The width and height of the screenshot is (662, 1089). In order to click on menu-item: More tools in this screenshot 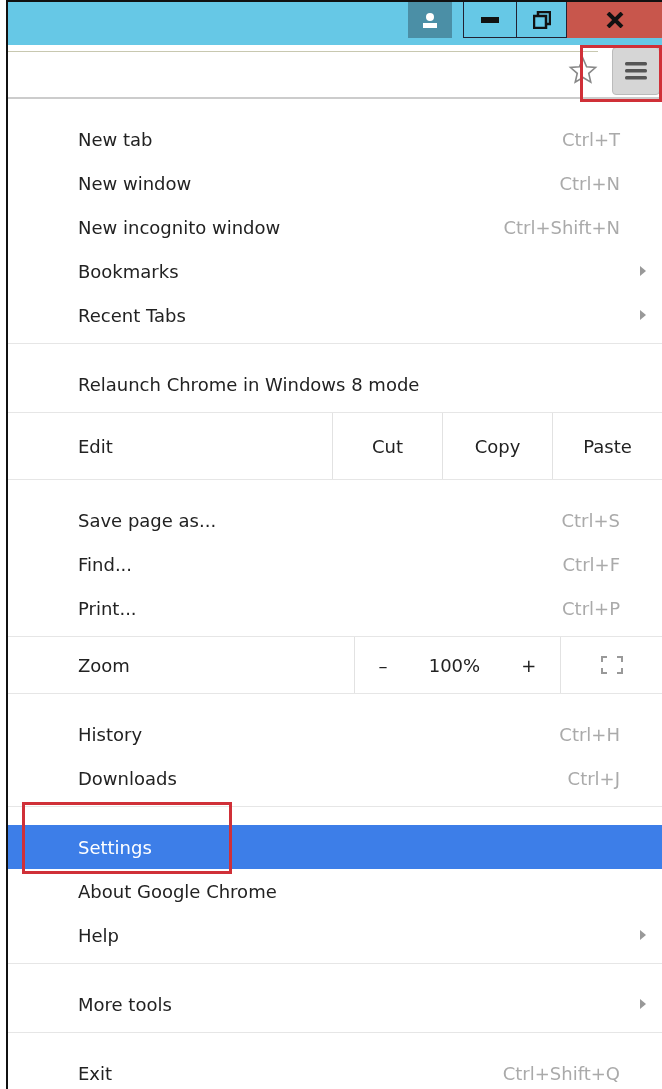, I will do `click(335, 1004)`.